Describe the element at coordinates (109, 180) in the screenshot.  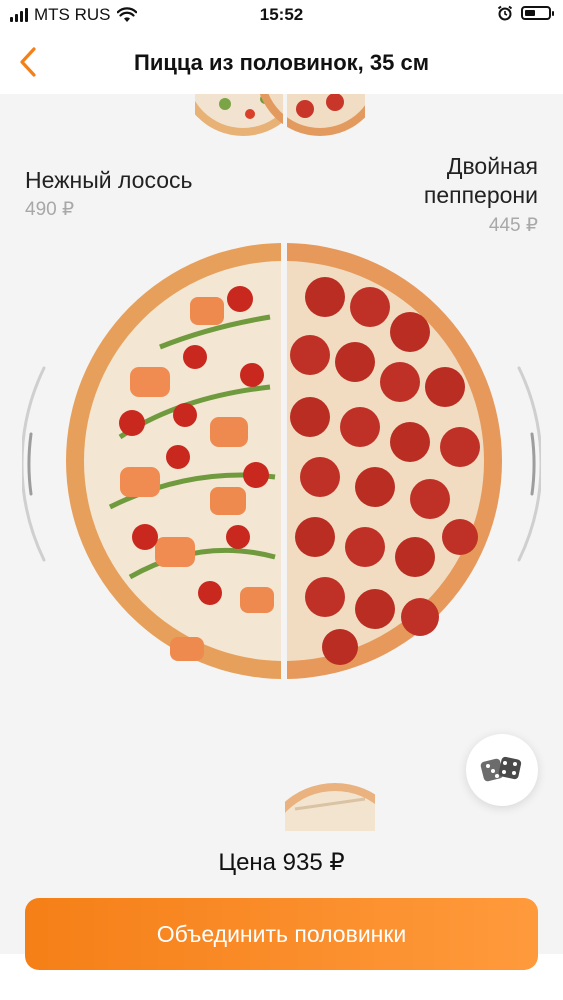
I see `left-half-name: Нежный лосось` at that location.